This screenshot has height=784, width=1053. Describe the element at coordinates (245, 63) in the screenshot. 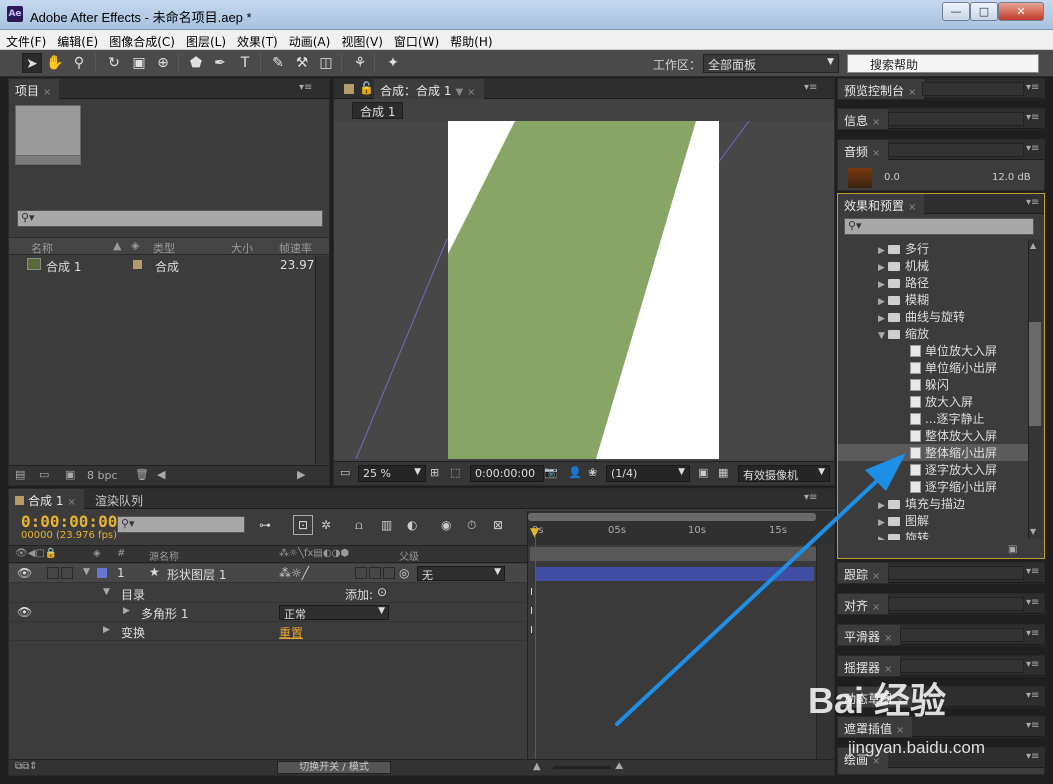

I see `text-tool-icon: T` at that location.